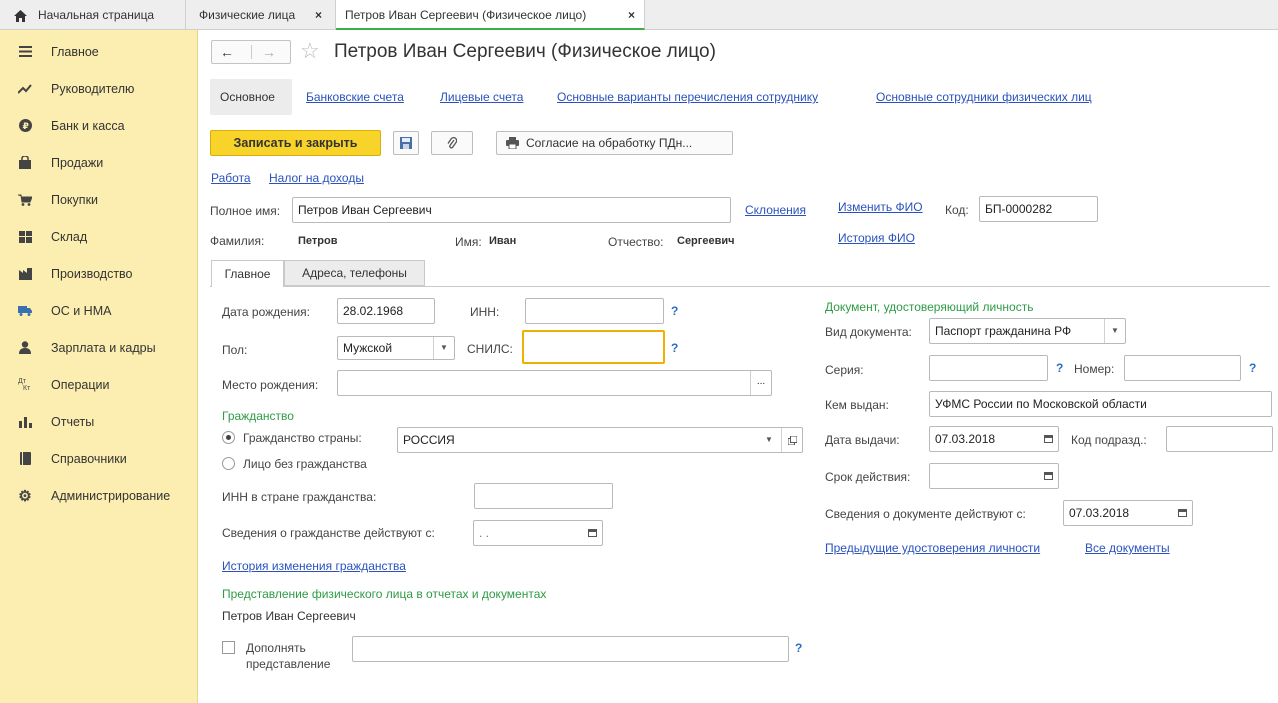 This screenshot has height=703, width=1278. What do you see at coordinates (868, 332) in the screenshot?
I see `document-type-label: Вид документа:` at bounding box center [868, 332].